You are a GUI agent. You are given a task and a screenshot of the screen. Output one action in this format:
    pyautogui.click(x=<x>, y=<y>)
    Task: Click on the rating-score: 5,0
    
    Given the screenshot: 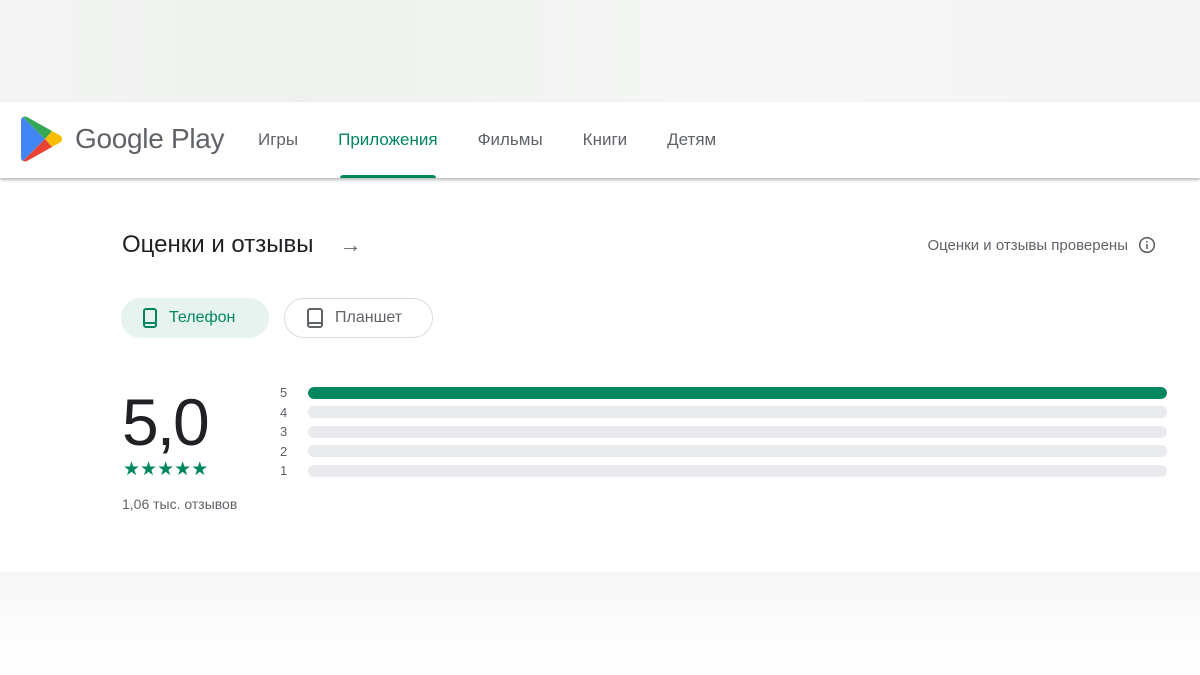 What is the action you would take?
    pyautogui.click(x=166, y=422)
    